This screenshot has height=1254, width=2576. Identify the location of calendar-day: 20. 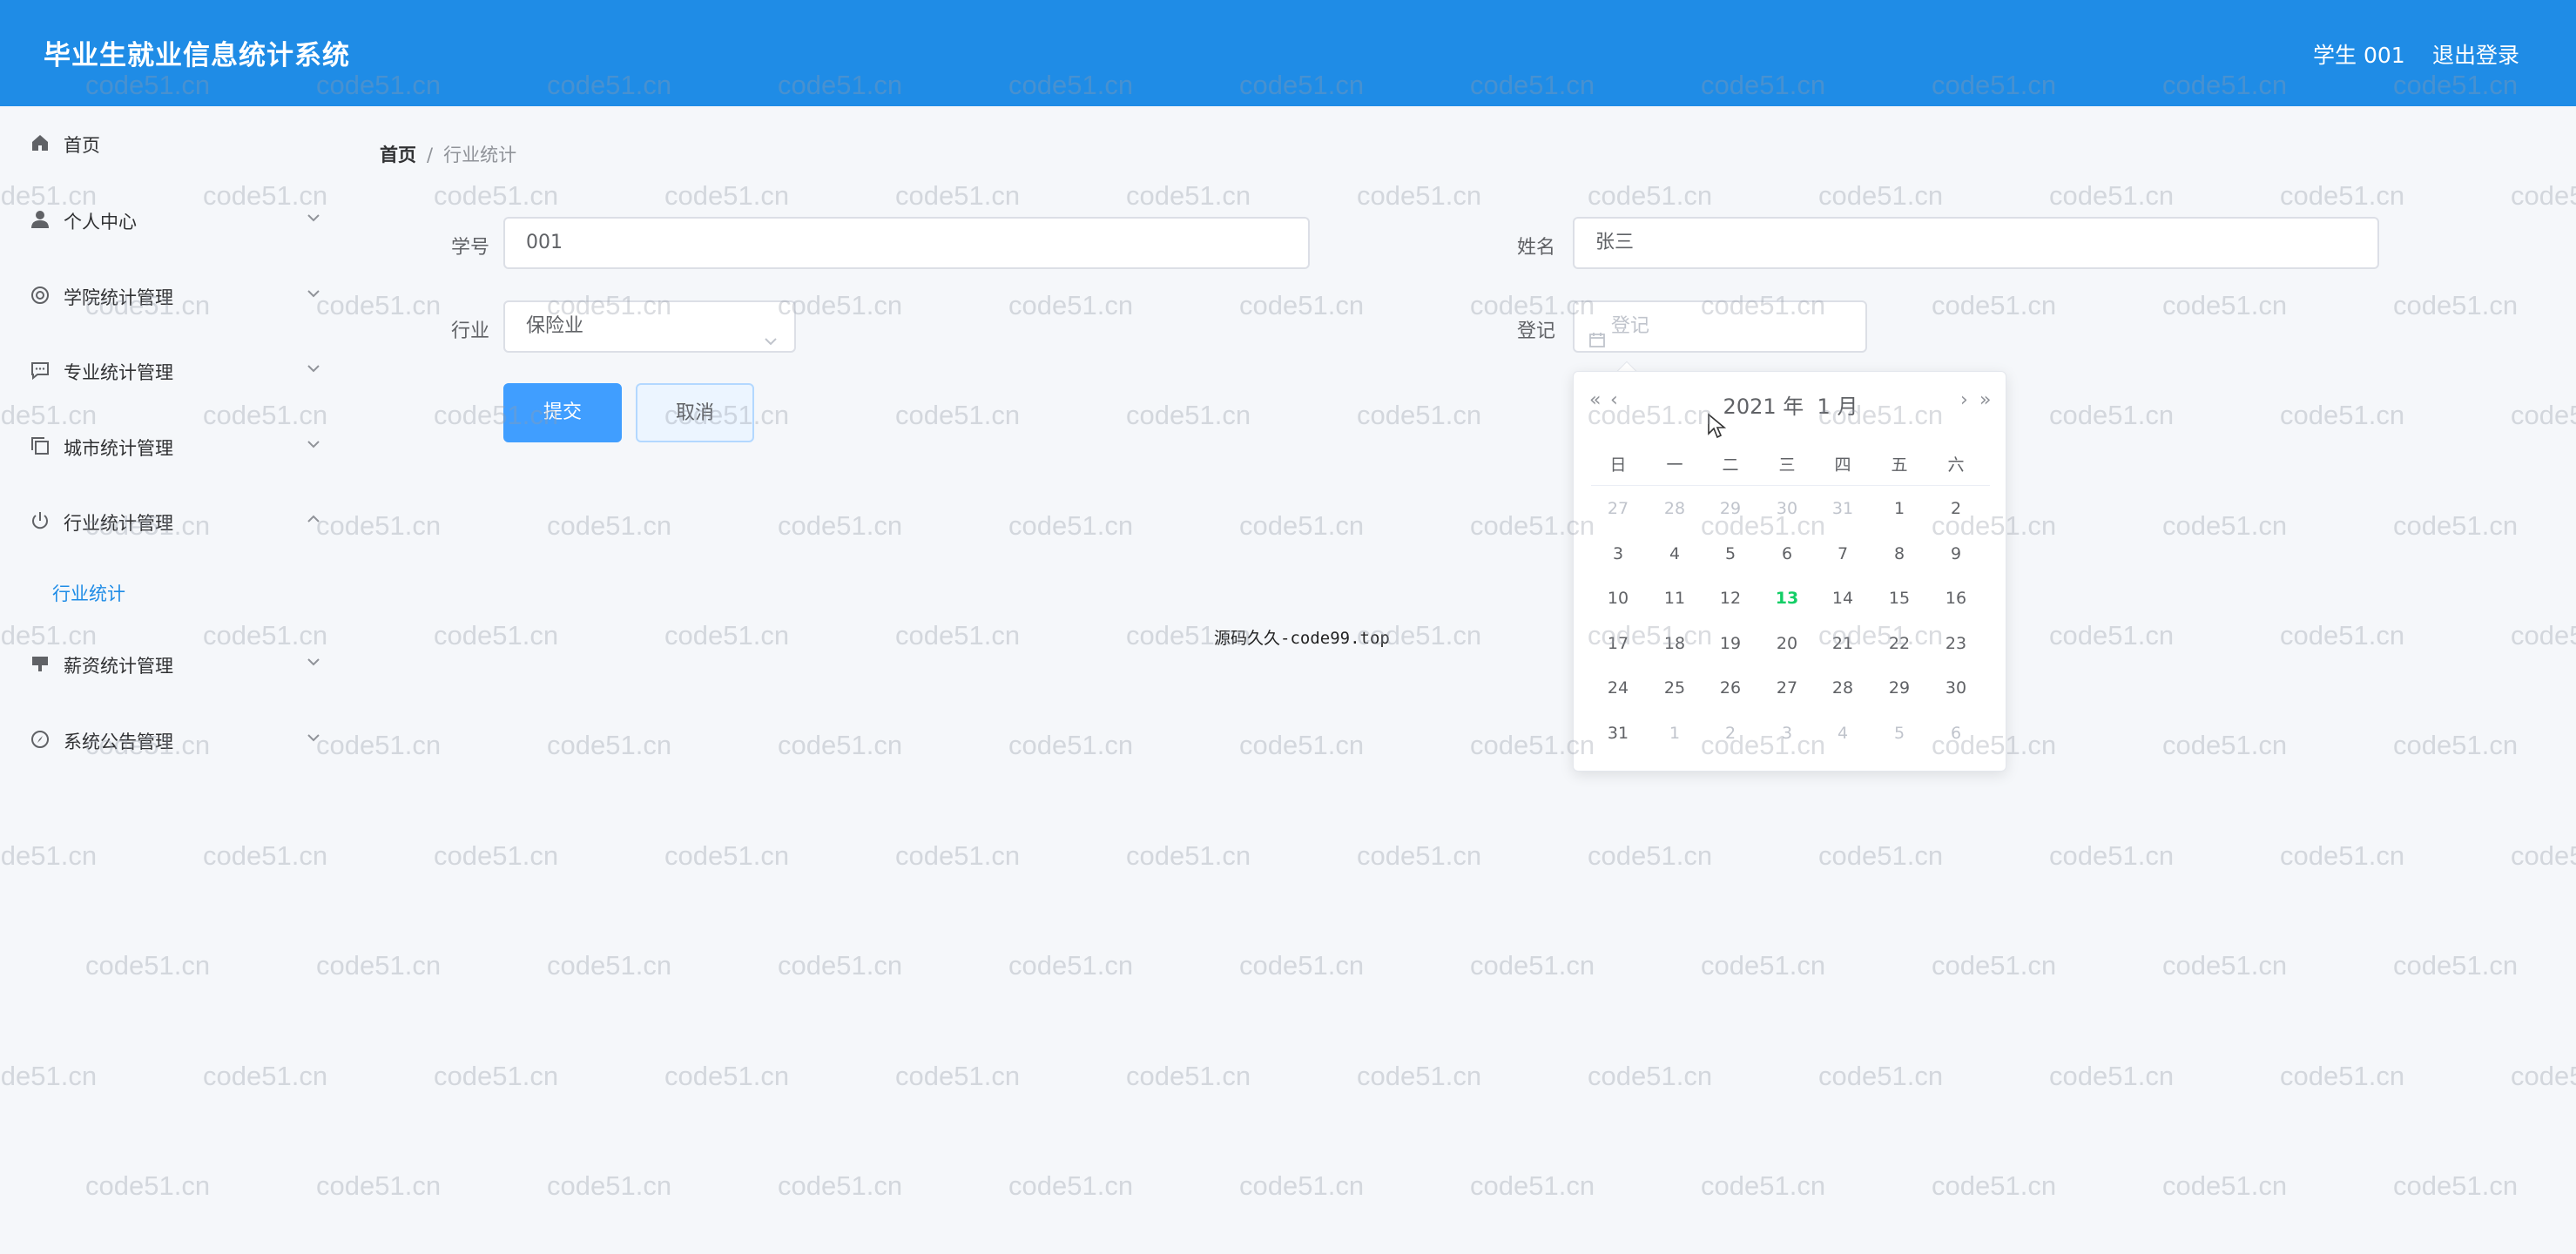
(1787, 643).